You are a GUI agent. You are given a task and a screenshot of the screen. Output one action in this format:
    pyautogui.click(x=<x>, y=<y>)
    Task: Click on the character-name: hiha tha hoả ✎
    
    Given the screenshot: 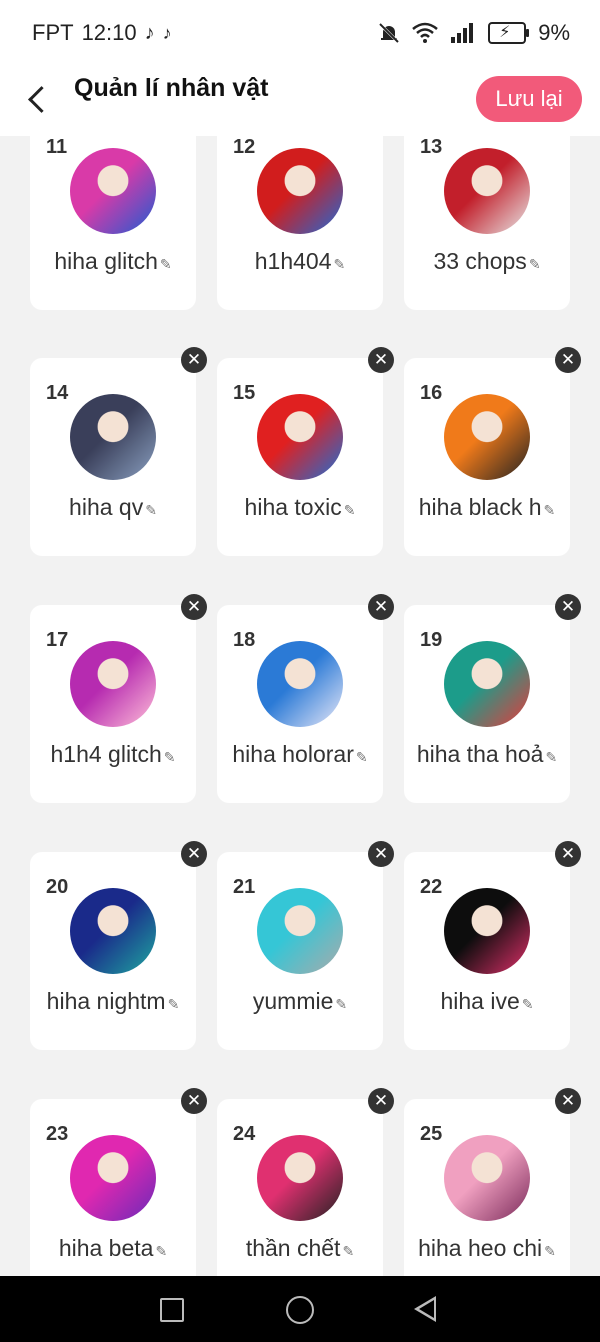 What is the action you would take?
    pyautogui.click(x=487, y=754)
    